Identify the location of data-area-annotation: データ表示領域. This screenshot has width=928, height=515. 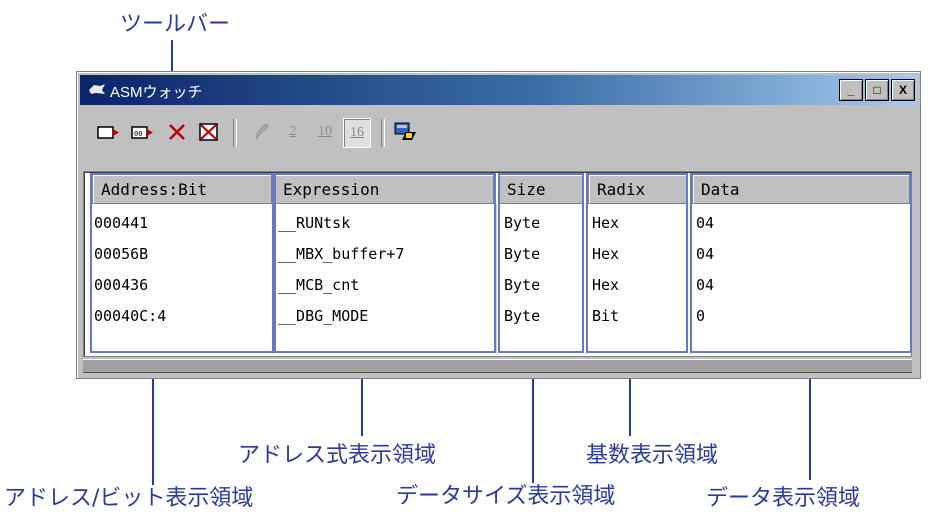
(783, 498).